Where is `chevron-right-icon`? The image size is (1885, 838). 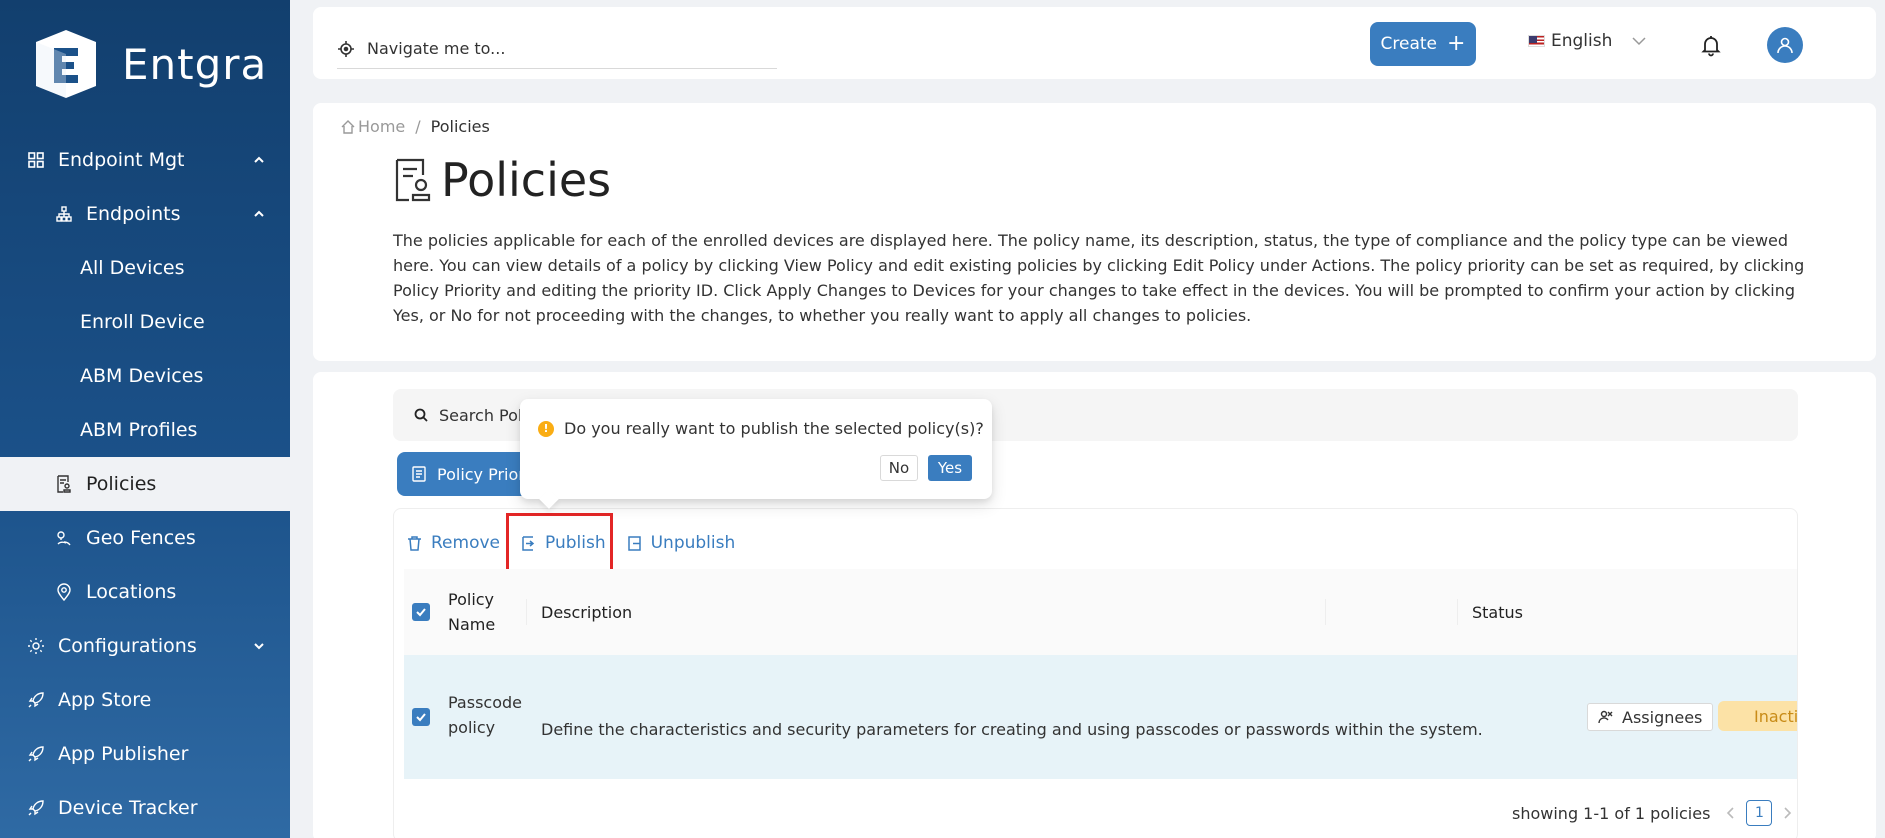
chevron-right-icon is located at coordinates (1787, 813).